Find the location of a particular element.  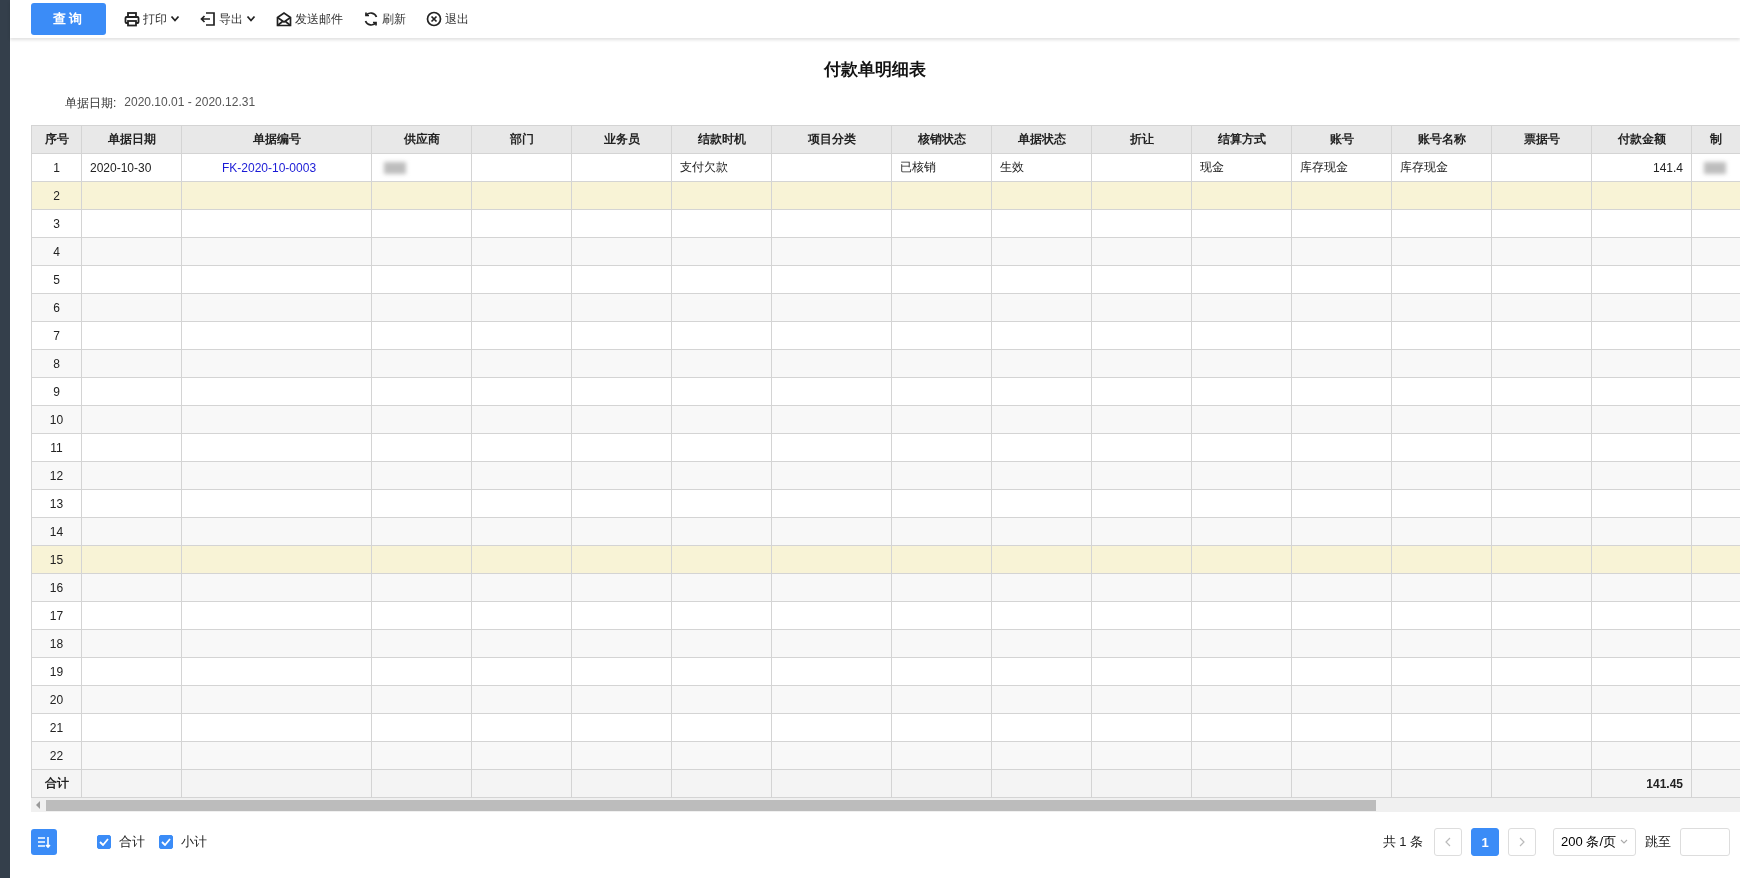

checkbox-label: 小计 is located at coordinates (194, 842).